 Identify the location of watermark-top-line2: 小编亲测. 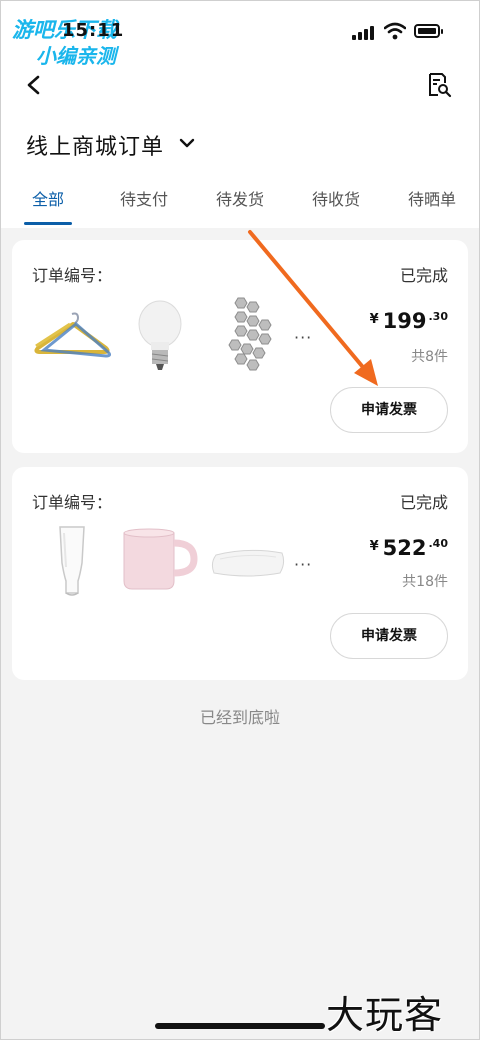
(76, 56).